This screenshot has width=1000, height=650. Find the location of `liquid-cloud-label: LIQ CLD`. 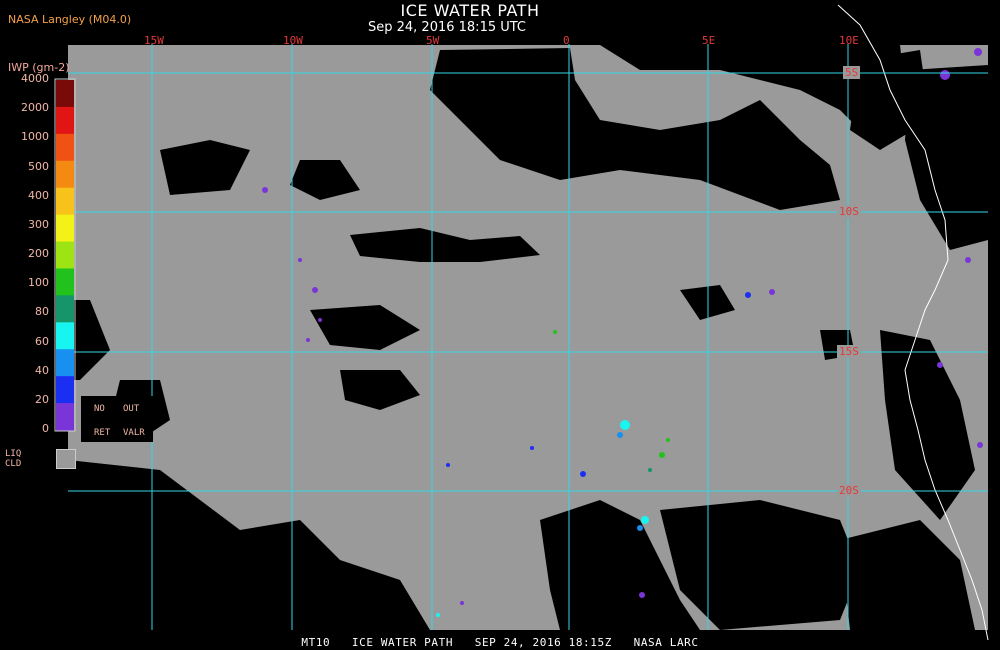

liquid-cloud-label: LIQ CLD is located at coordinates (13, 459).